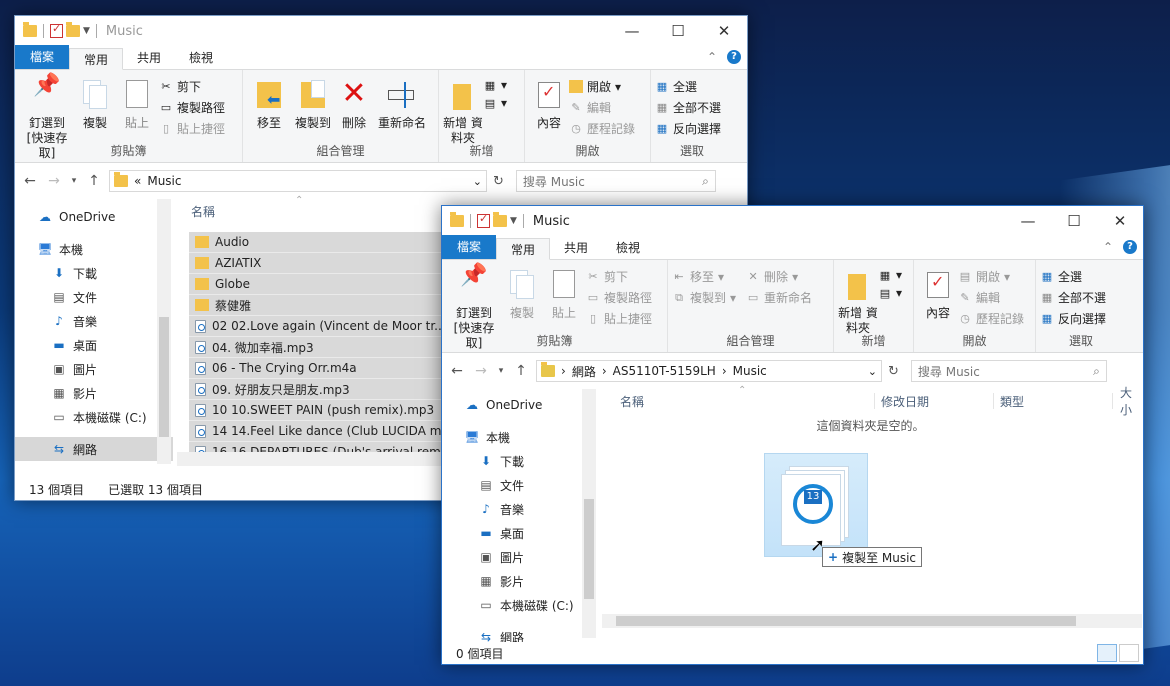  Describe the element at coordinates (500, 219) in the screenshot. I see `new-folder-icon` at that location.